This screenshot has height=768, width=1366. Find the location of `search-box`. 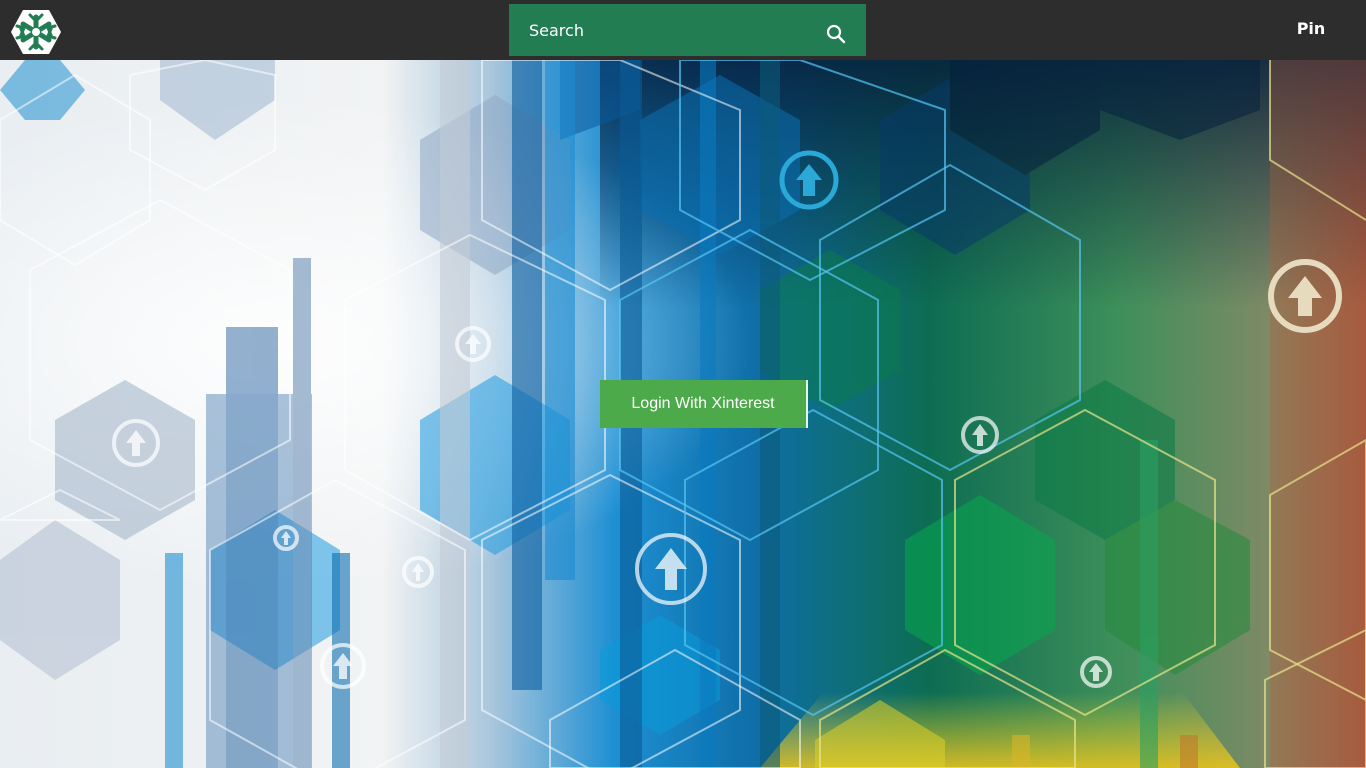

search-box is located at coordinates (687, 30).